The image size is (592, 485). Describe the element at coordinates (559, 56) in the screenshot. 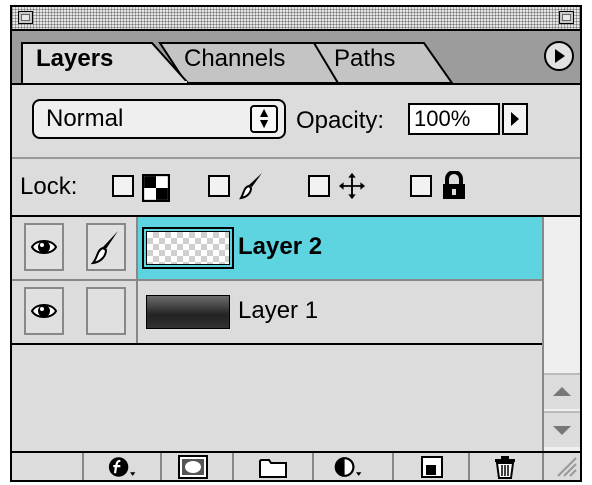

I see `palette-menu-arrow-icon` at that location.